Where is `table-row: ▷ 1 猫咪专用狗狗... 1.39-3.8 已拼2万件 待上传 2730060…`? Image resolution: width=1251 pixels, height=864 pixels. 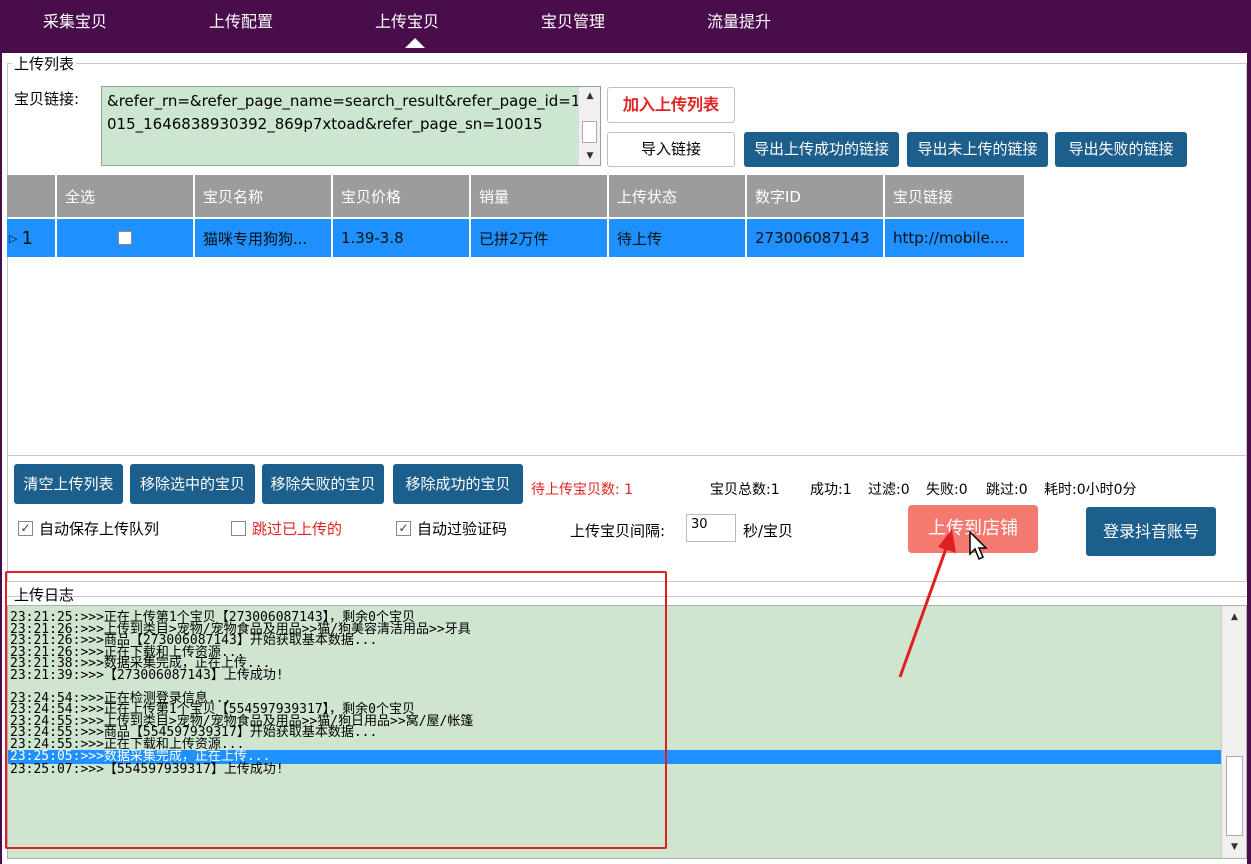 table-row: ▷ 1 猫咪专用狗狗... 1.39-3.8 已拼2万件 待上传 2730060… is located at coordinates (515, 238).